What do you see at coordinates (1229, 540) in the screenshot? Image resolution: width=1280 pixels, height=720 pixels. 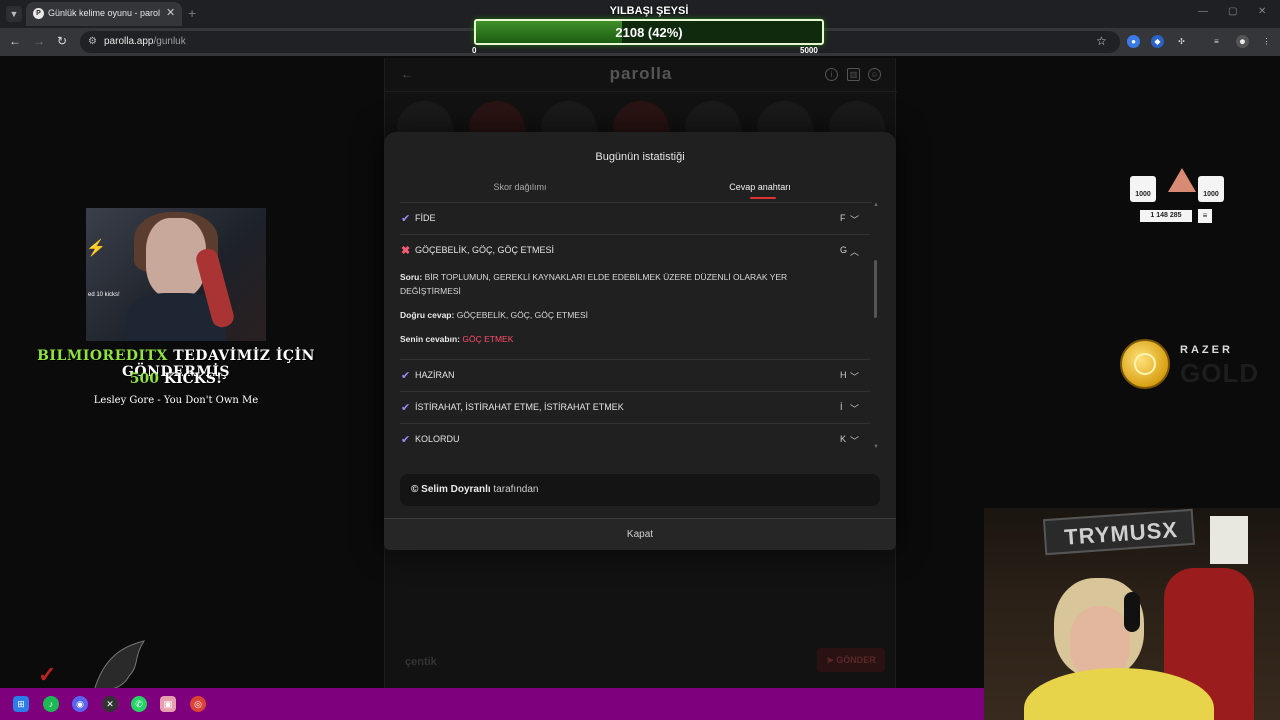 I see `wall-poster` at bounding box center [1229, 540].